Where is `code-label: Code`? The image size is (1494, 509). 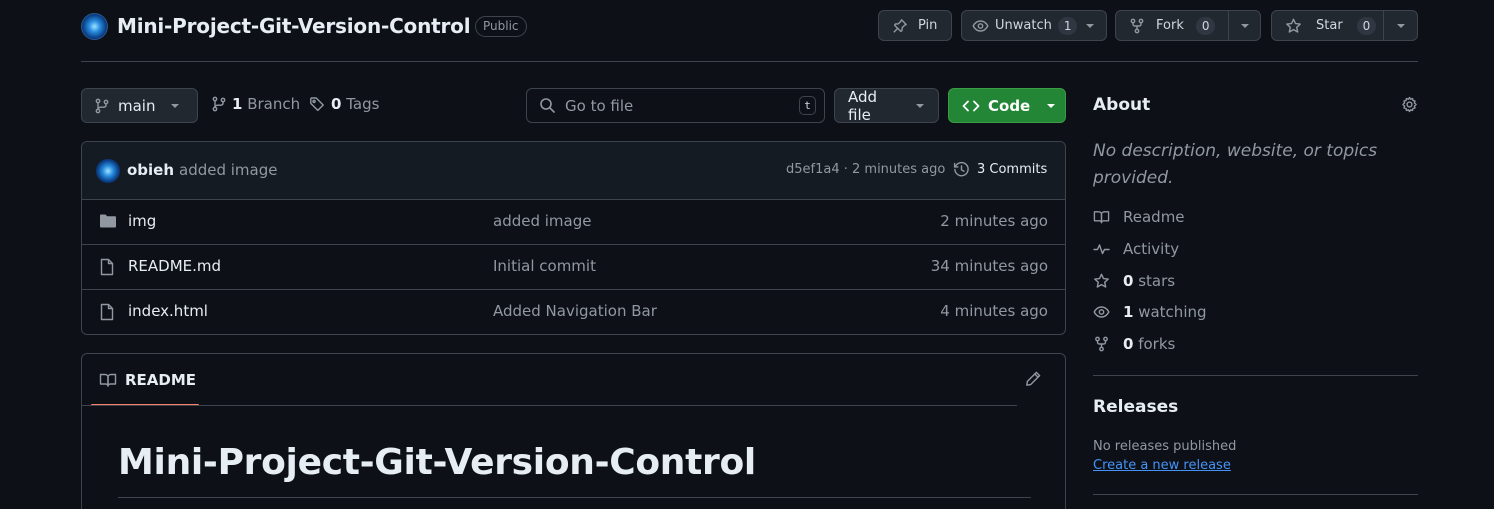
code-label: Code is located at coordinates (1009, 105).